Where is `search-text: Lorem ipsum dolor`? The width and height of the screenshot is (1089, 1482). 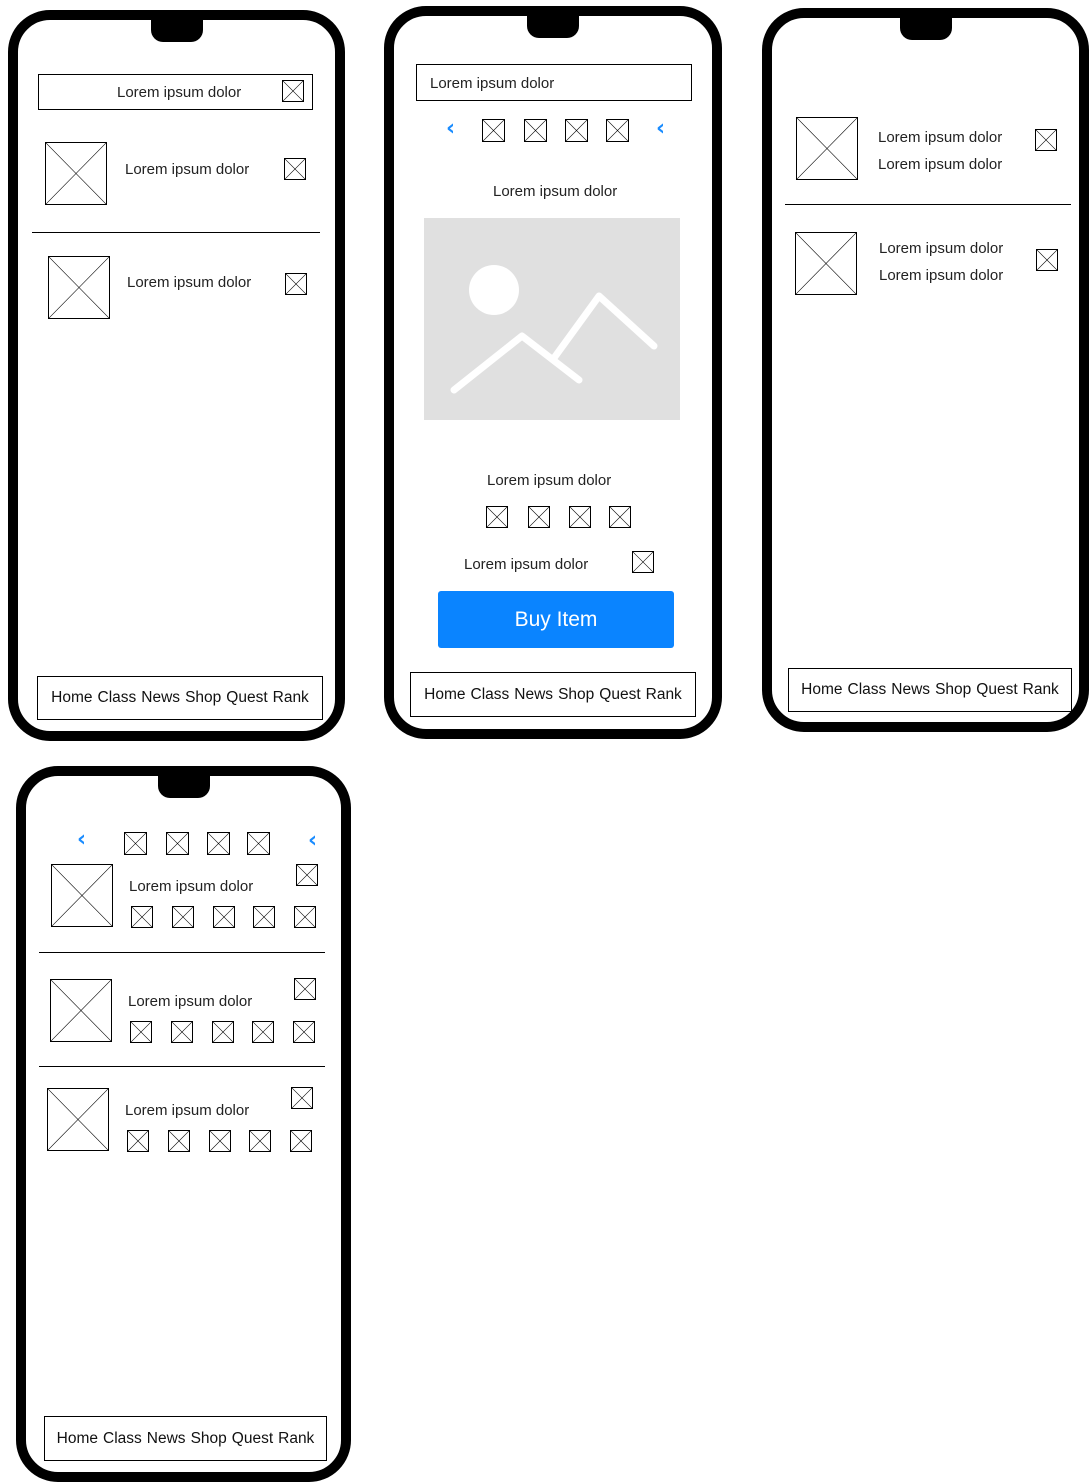 search-text: Lorem ipsum dolor is located at coordinates (492, 83).